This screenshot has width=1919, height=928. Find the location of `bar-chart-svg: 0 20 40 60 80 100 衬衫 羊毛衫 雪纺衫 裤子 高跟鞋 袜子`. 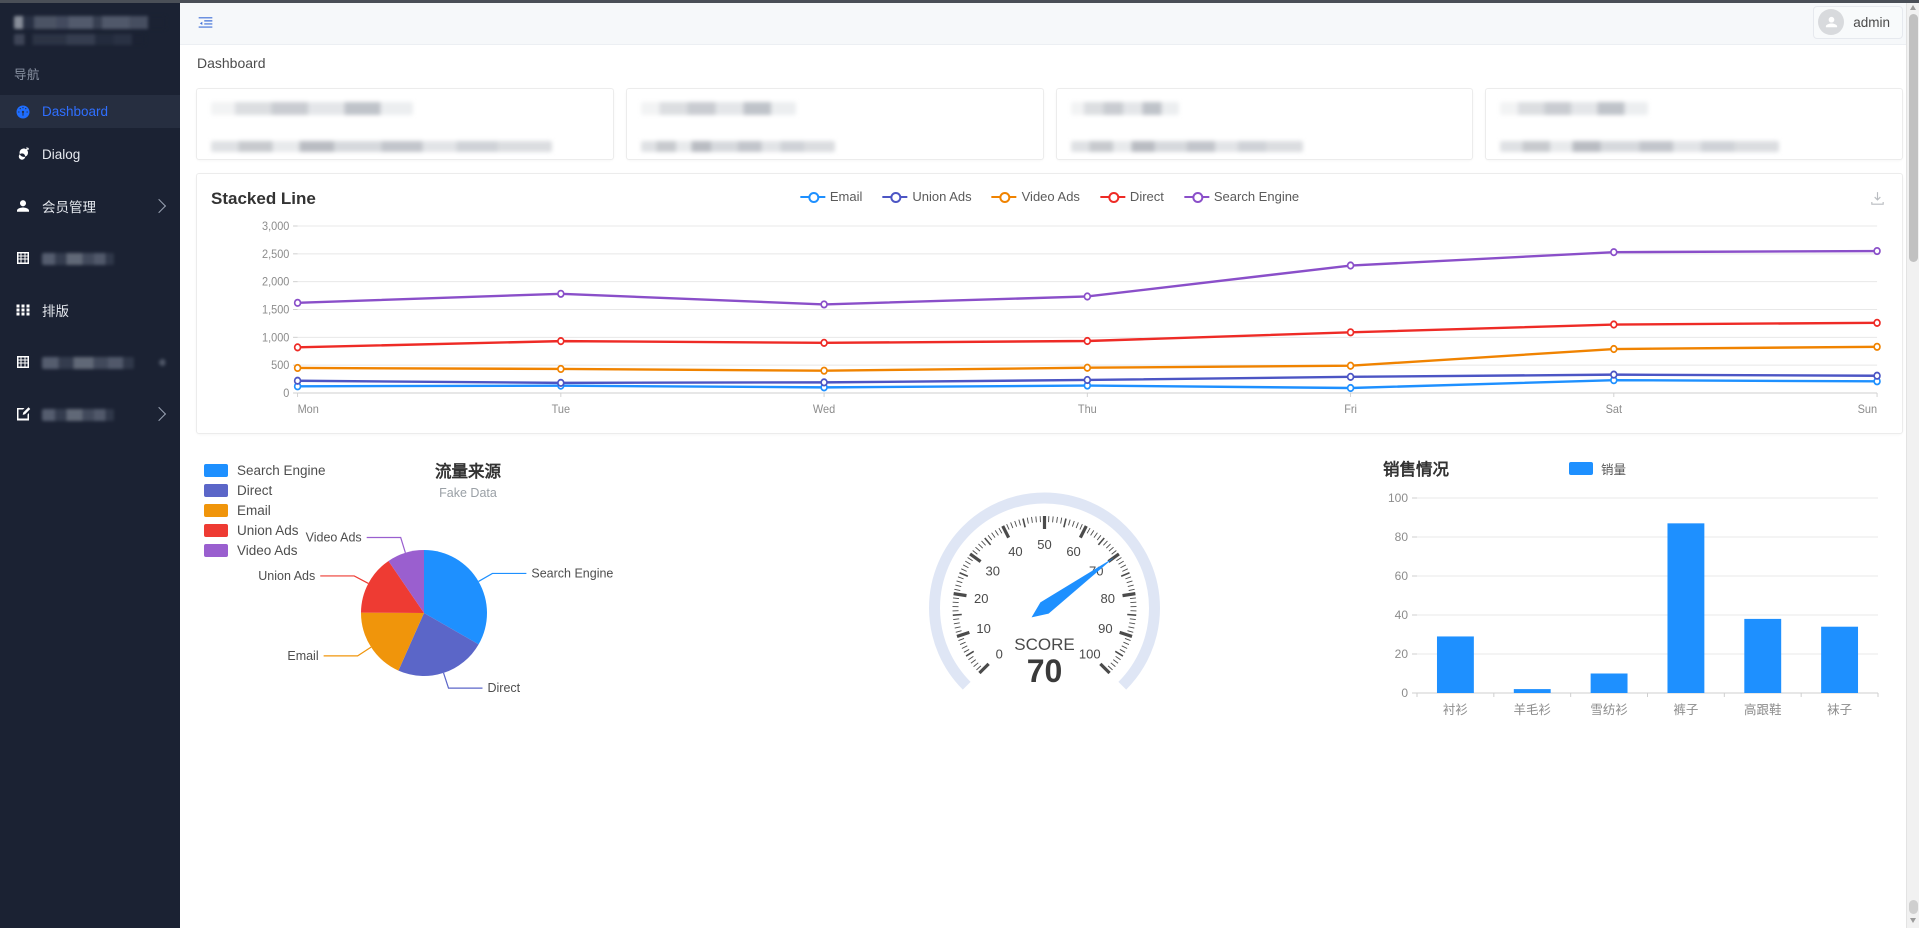

bar-chart-svg: 0 20 40 60 80 100 衬衫 羊毛衫 雪纺衫 裤子 高跟鞋 袜子 is located at coordinates (1638, 593).